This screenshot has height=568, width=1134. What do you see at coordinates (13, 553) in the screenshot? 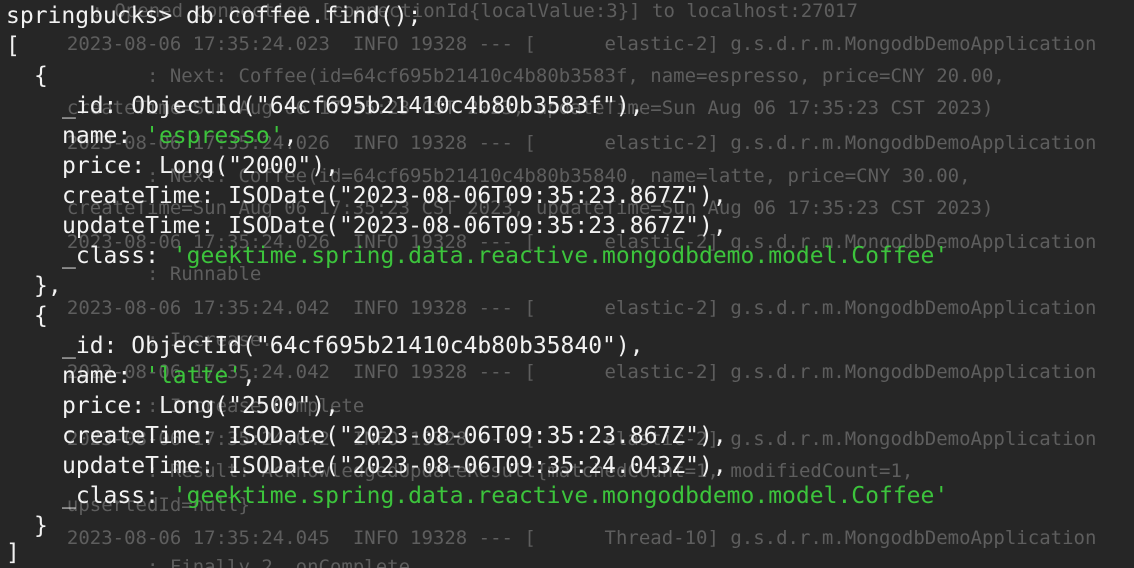
I see `array-close-bracket: ]` at bounding box center [13, 553].